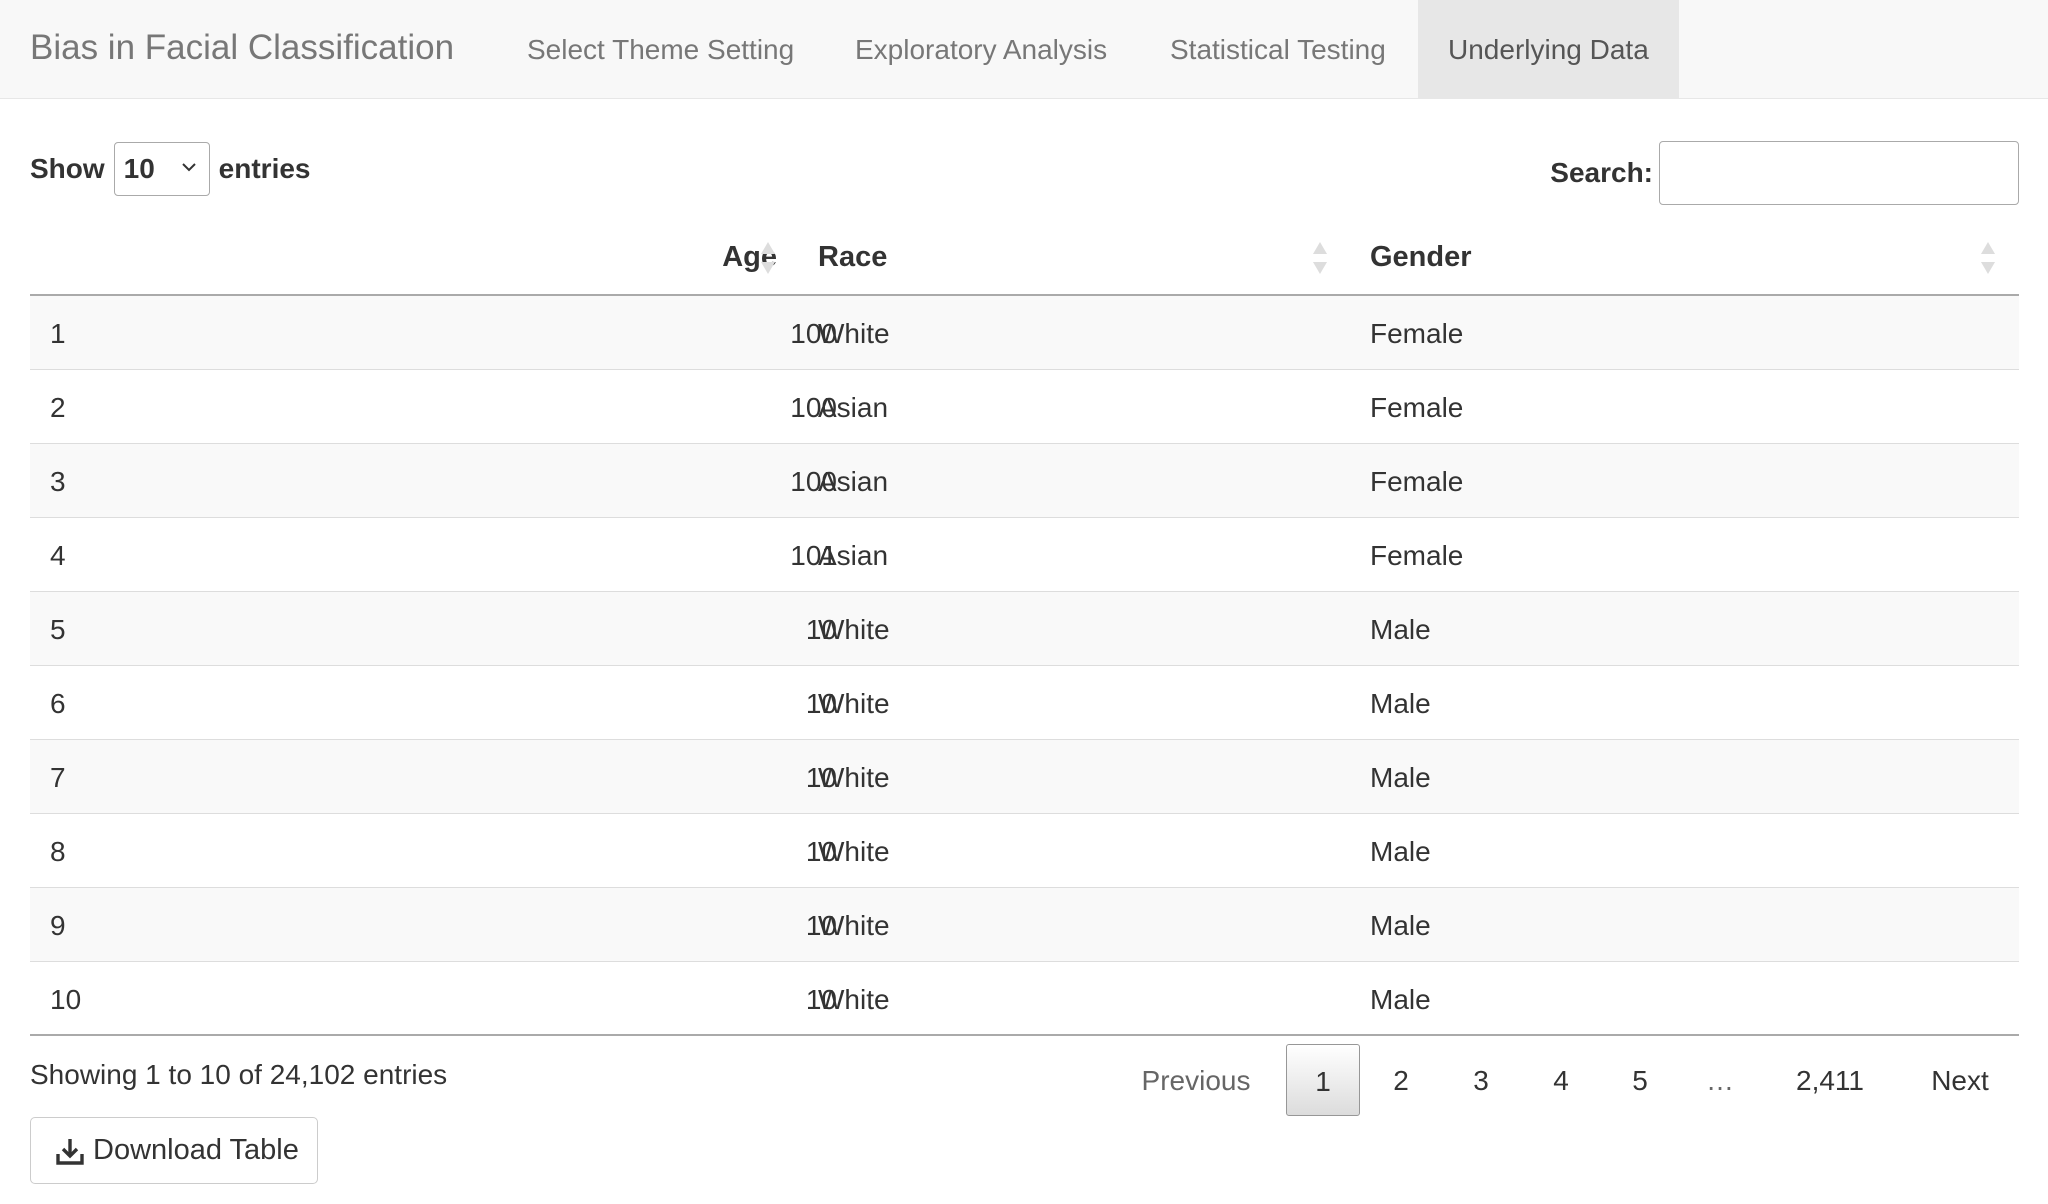 The height and width of the screenshot is (1204, 2048). What do you see at coordinates (1024, 777) in the screenshot?
I see `table-row: 7 10 White Male` at bounding box center [1024, 777].